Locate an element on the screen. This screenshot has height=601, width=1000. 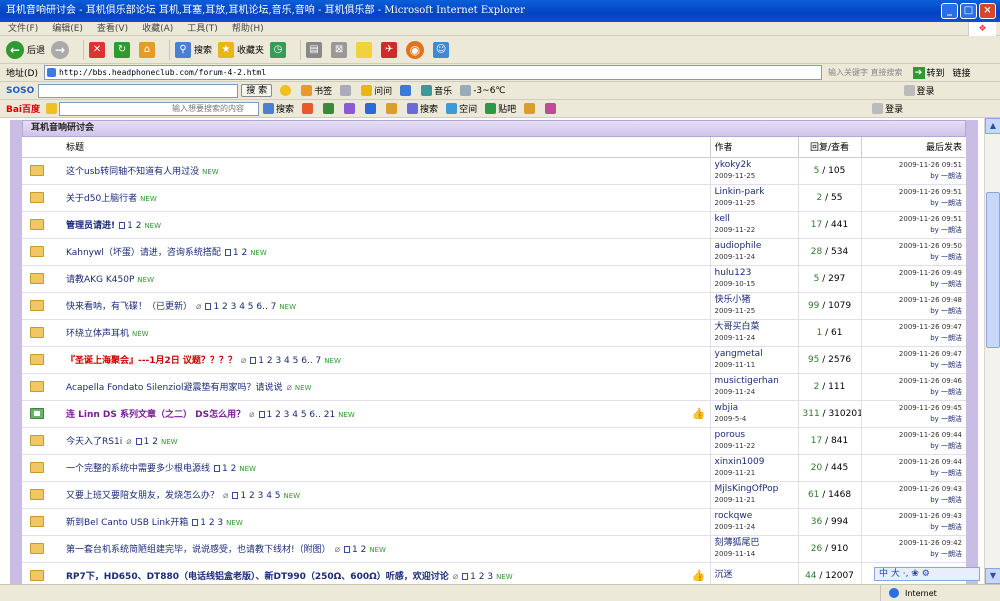
note-button is located at coordinates (365, 49).